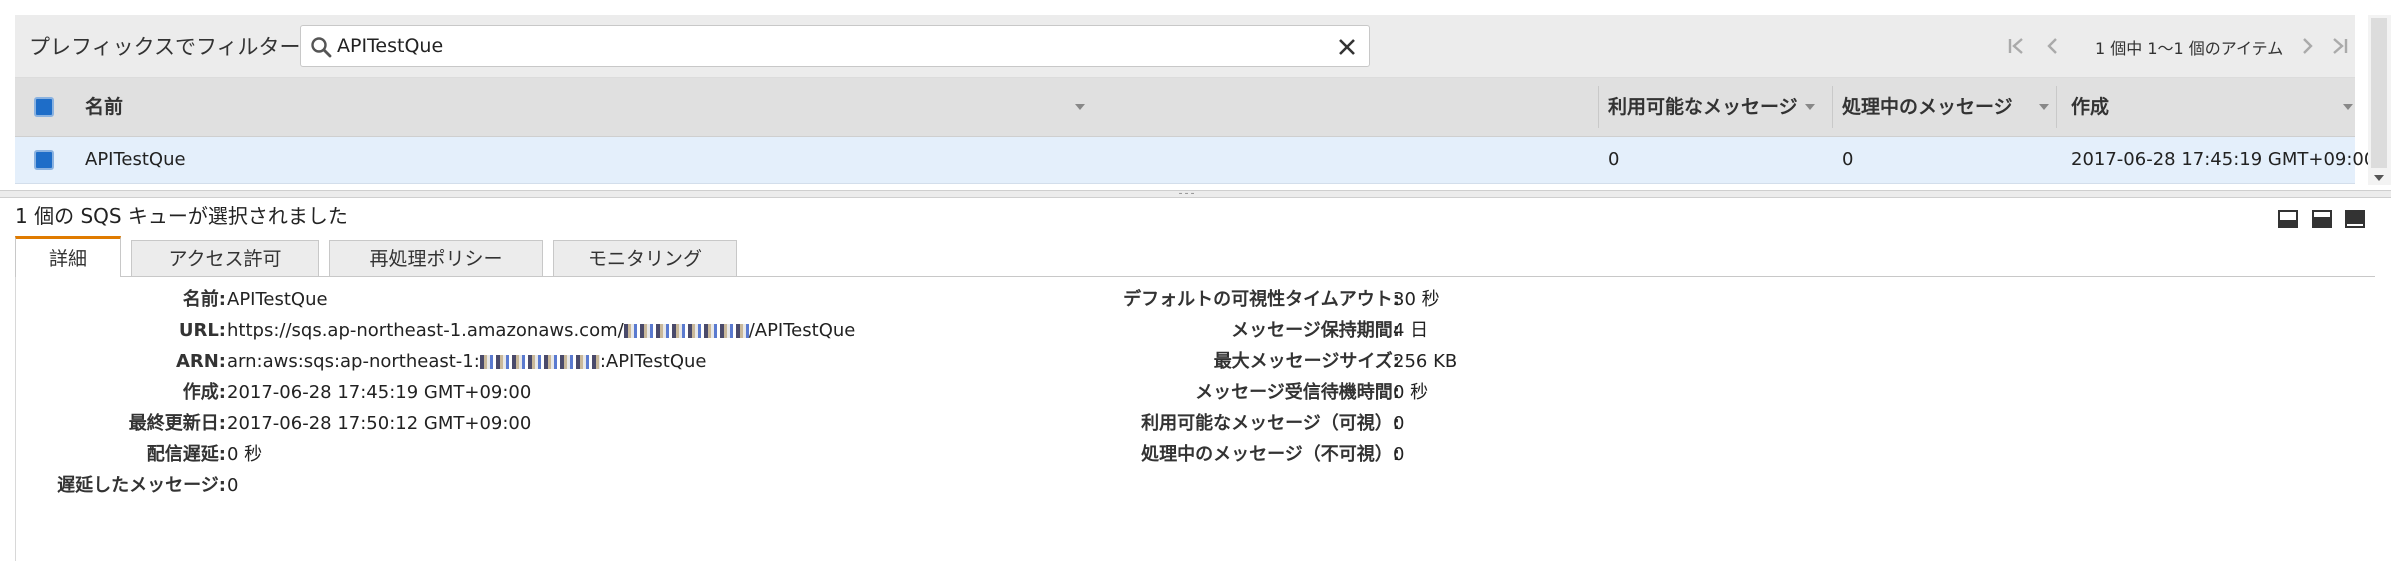 The height and width of the screenshot is (561, 2391). I want to click on column-header-in-flight: 処理中のメッセージ, so click(1945, 107).